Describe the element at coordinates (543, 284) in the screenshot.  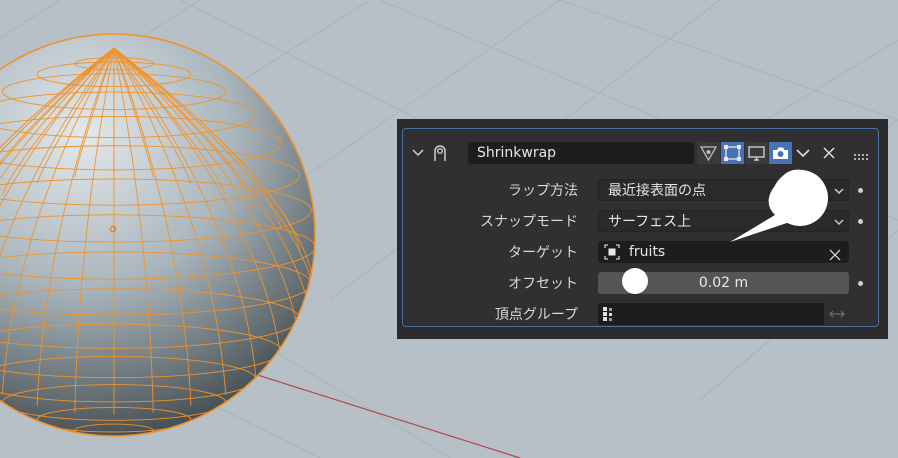
I see `offset-label: オフセット` at that location.